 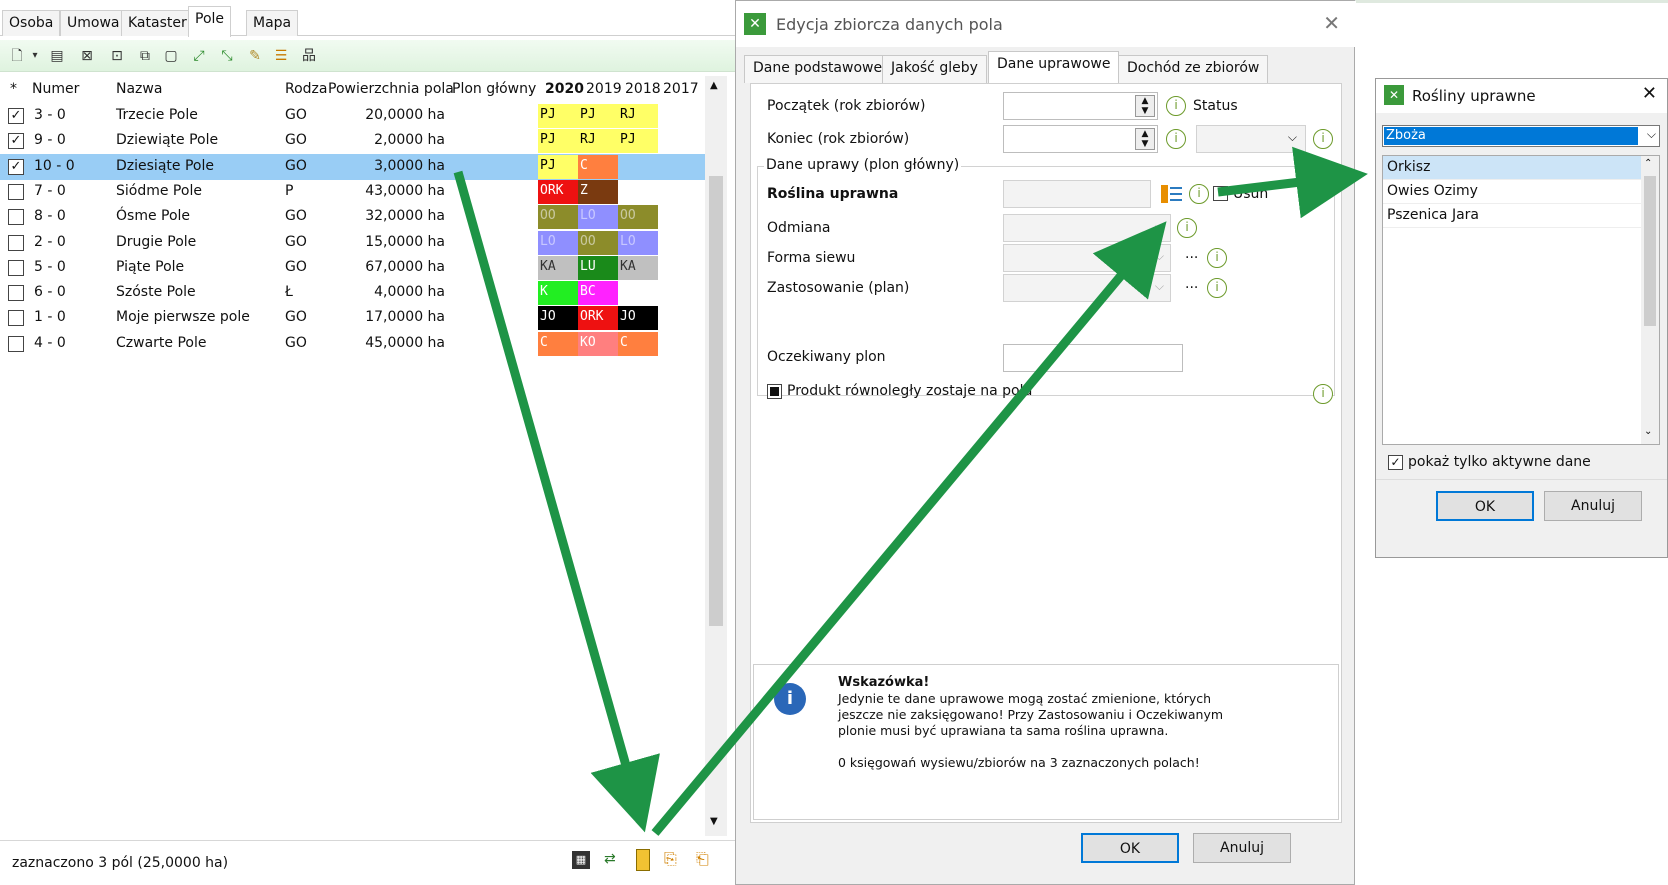 What do you see at coordinates (1648, 431) in the screenshot?
I see `scroll-down-icon: ⌄` at bounding box center [1648, 431].